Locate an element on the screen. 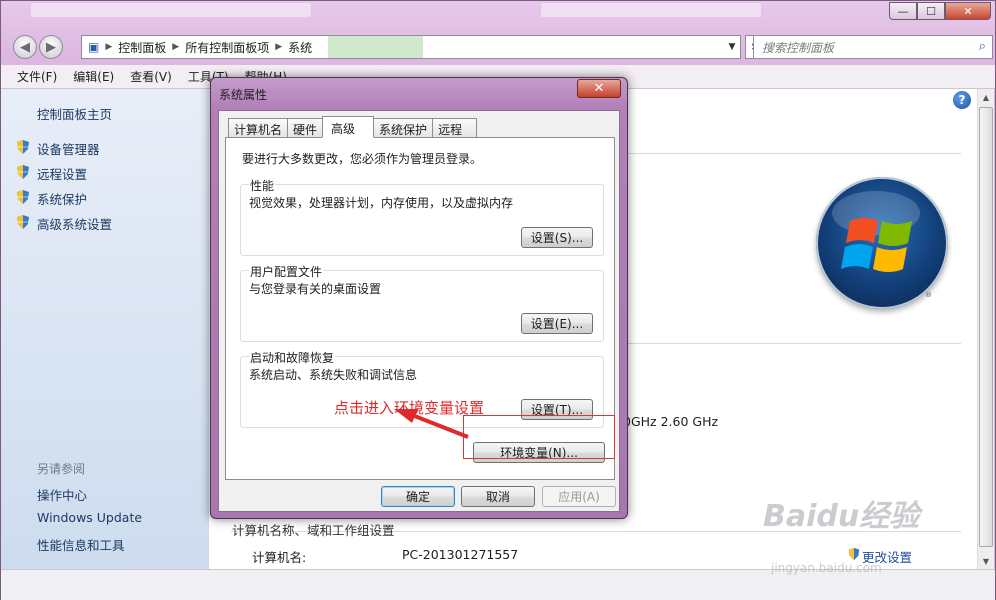 This screenshot has height=600, width=996. sidebar-item-performance-tools: 性能信息和工具 is located at coordinates (81, 544).